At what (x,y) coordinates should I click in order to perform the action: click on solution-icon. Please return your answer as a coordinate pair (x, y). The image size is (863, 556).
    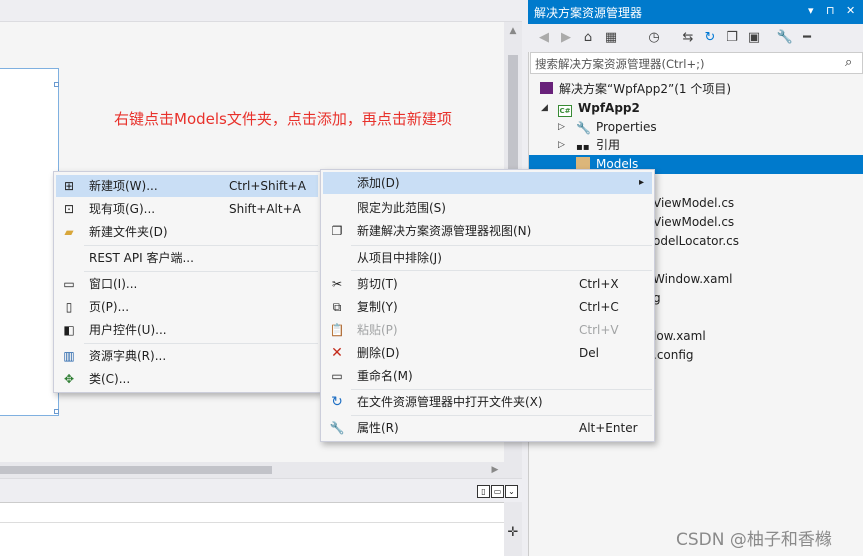
    Looking at the image, I should click on (546, 88).